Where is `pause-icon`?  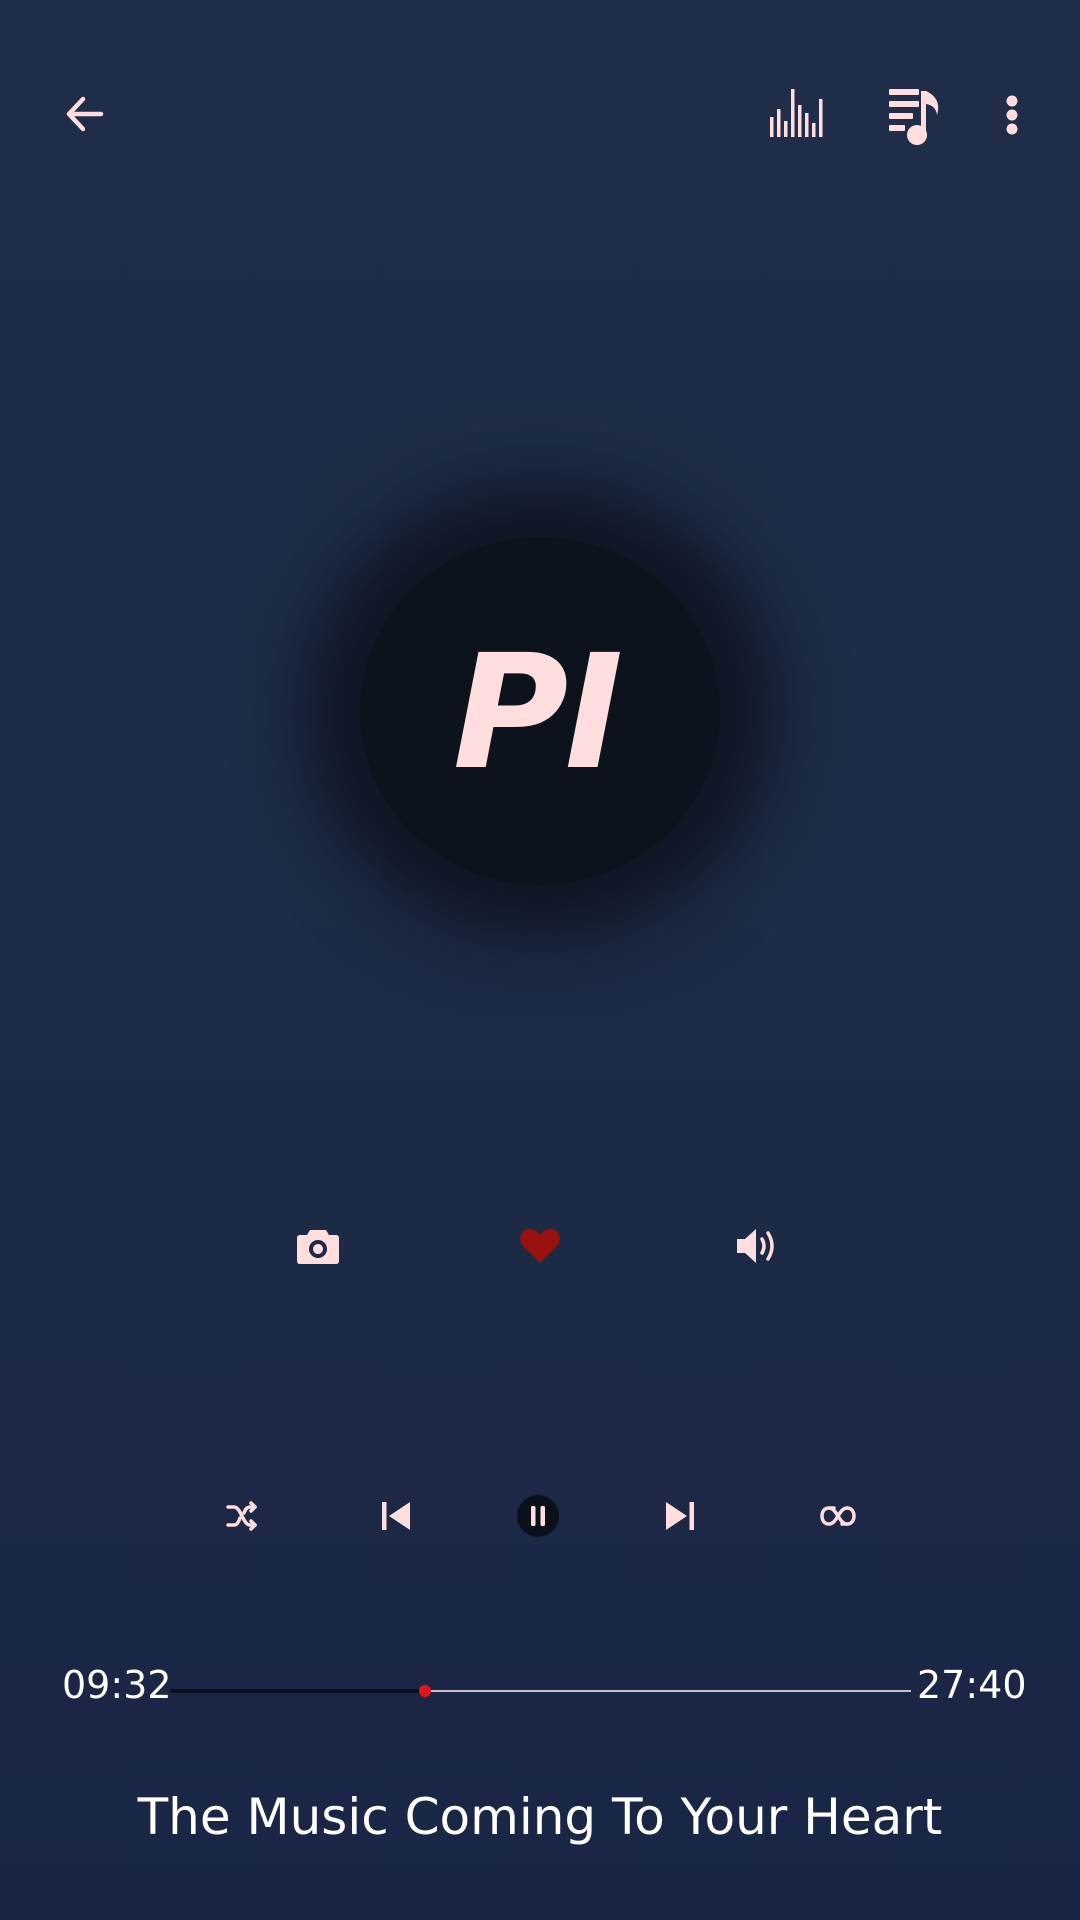 pause-icon is located at coordinates (538, 1516).